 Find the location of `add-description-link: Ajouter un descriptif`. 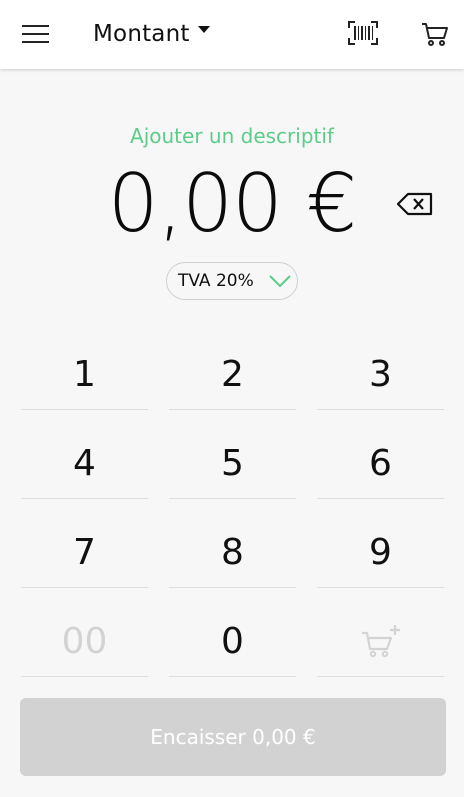

add-description-link: Ajouter un descriptif is located at coordinates (232, 136).